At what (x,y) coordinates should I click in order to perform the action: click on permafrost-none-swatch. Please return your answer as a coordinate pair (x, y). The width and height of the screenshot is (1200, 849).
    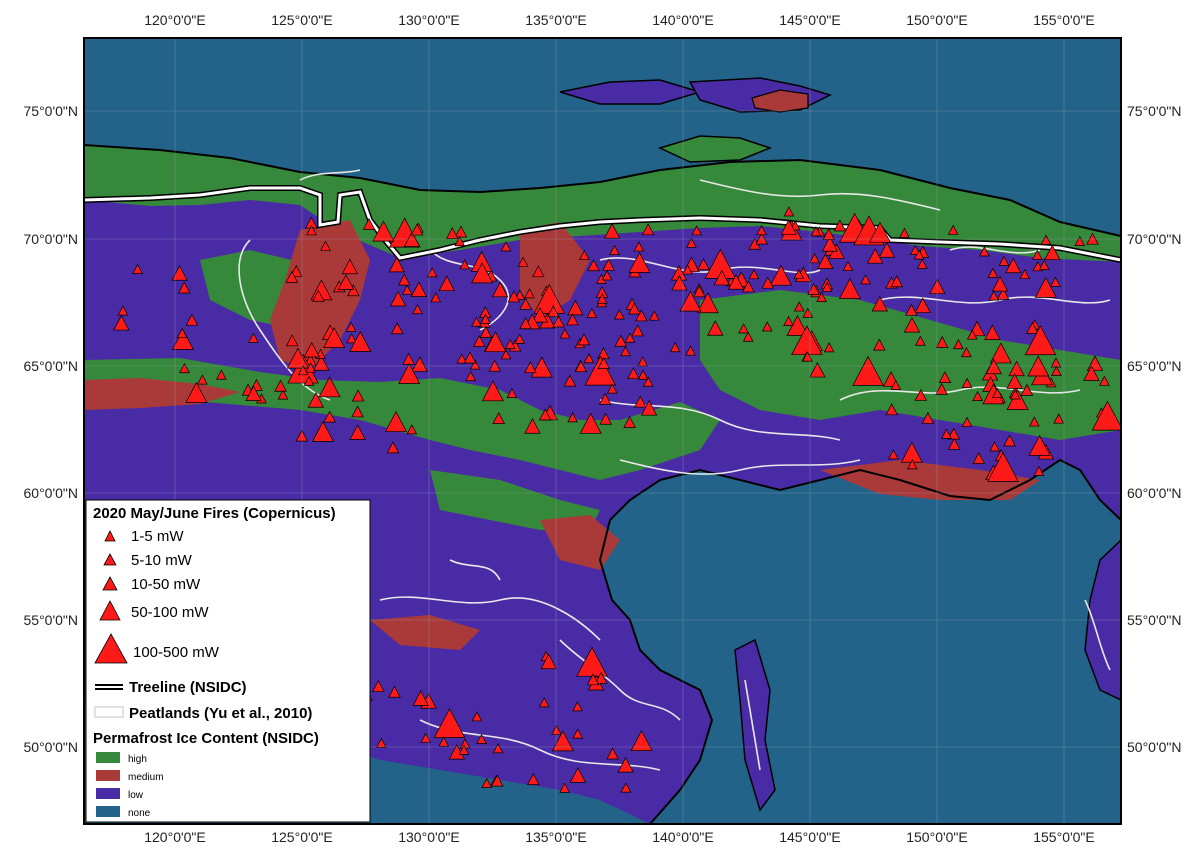
    Looking at the image, I should click on (108, 811).